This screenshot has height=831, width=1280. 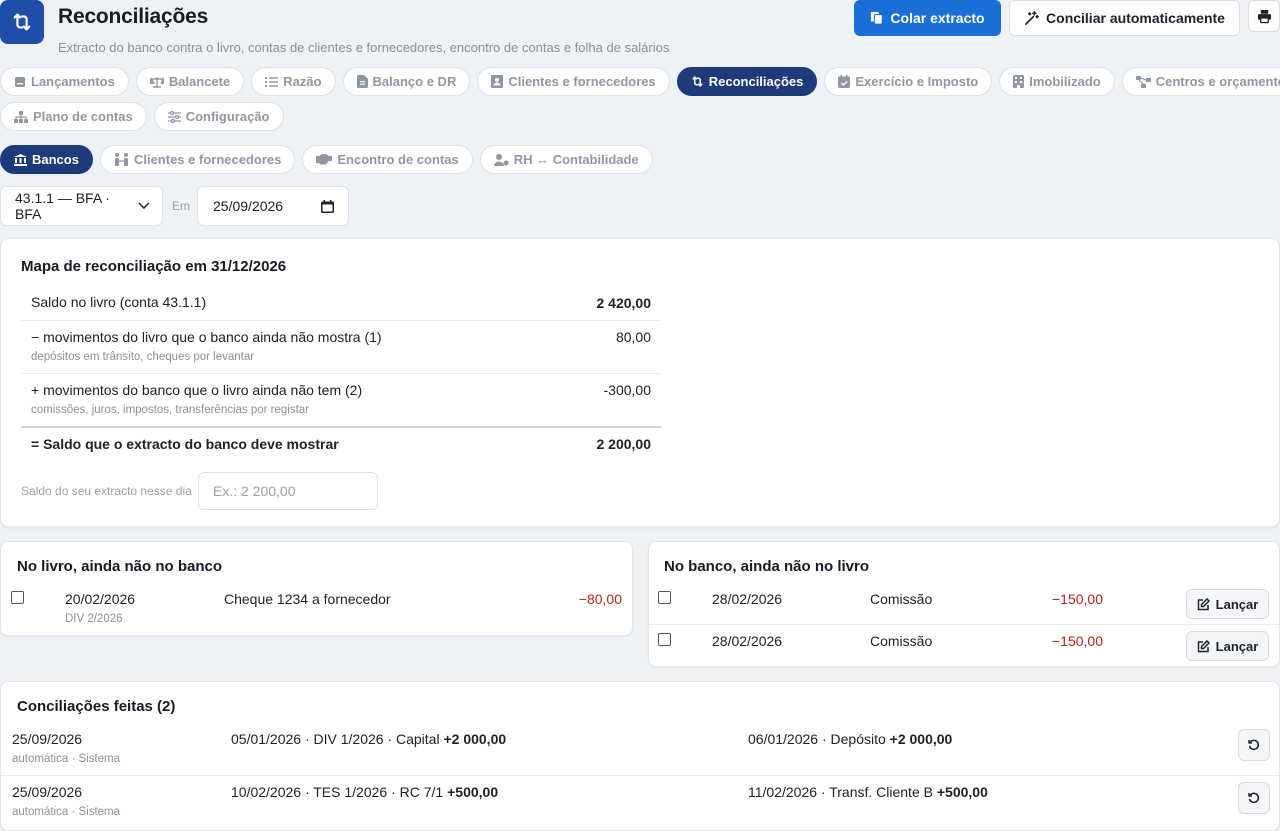 What do you see at coordinates (94, 619) in the screenshot?
I see `row-doc: DIV 2/2026` at bounding box center [94, 619].